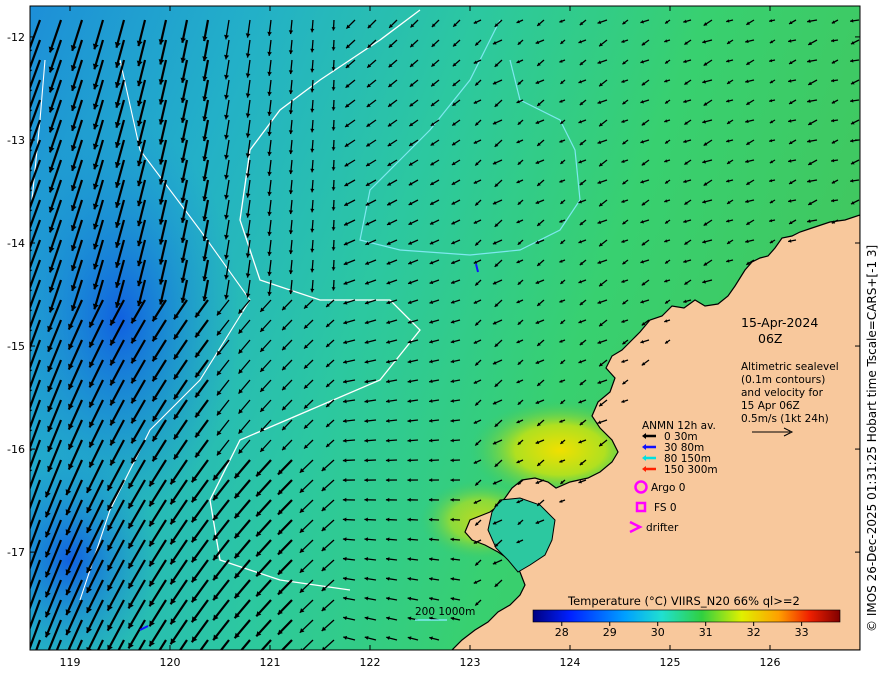  Describe the element at coordinates (783, 380) in the screenshot. I see `altimetry-line2: (0.1m contours)` at that location.